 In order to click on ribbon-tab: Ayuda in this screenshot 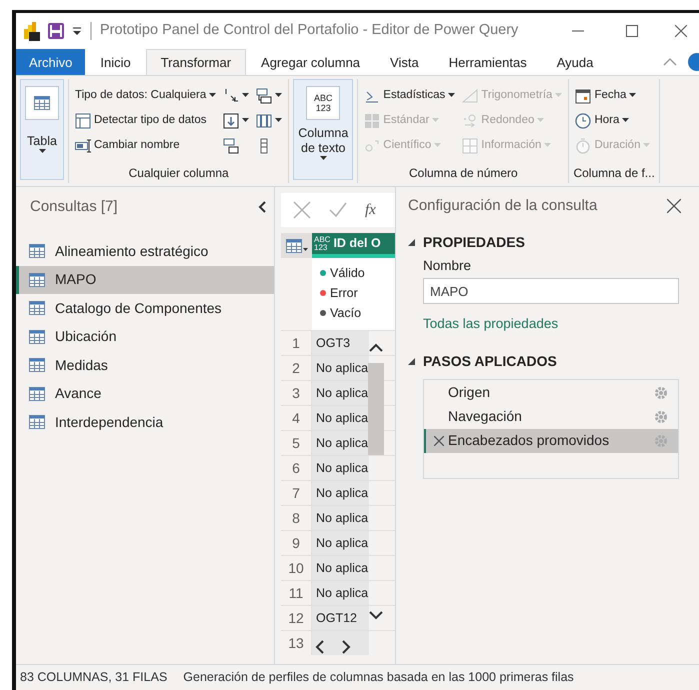, I will do `click(575, 62)`.